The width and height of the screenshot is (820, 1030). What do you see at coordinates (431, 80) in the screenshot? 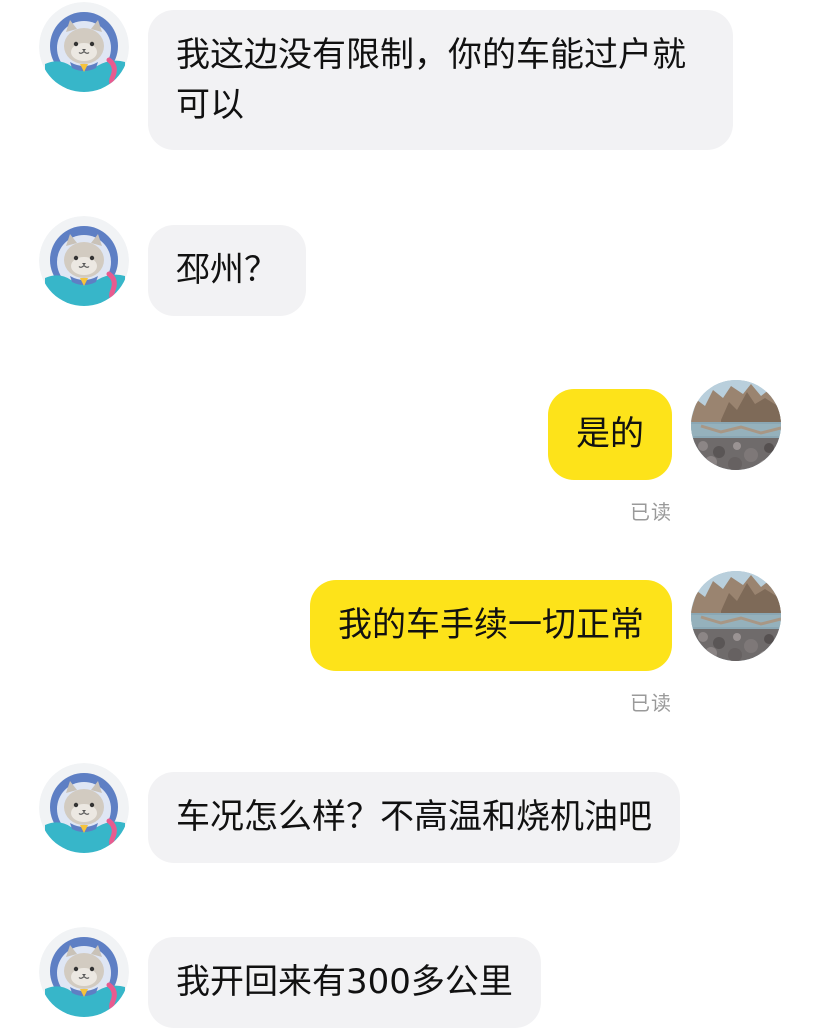
I see `message-text: 我这边没有限制，你的车能过户就可以` at bounding box center [431, 80].